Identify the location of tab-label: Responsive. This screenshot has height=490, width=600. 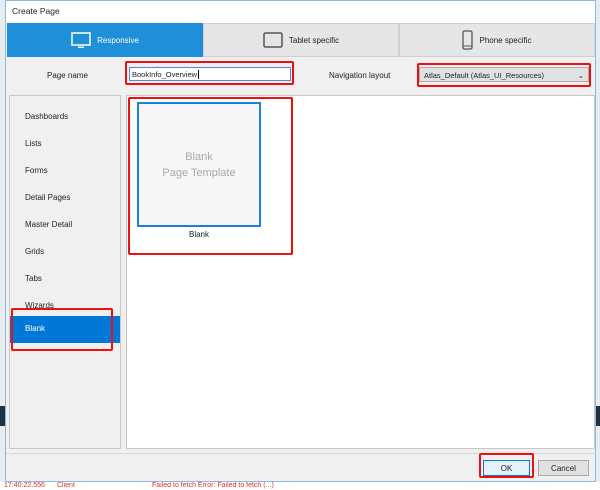
(118, 40).